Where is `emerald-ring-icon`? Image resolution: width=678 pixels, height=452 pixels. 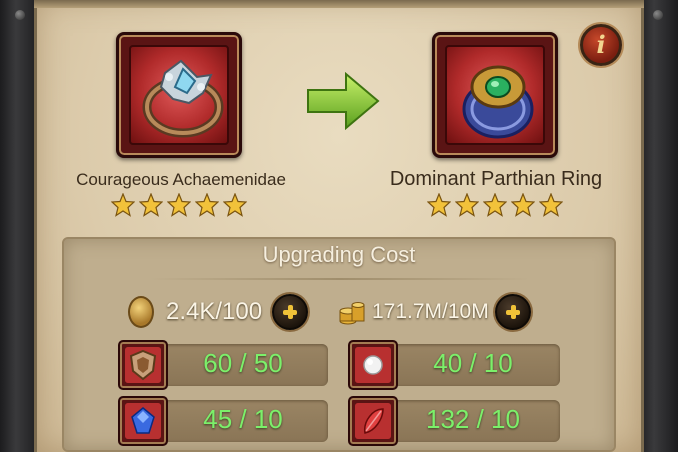 emerald-ring-icon is located at coordinates (498, 102).